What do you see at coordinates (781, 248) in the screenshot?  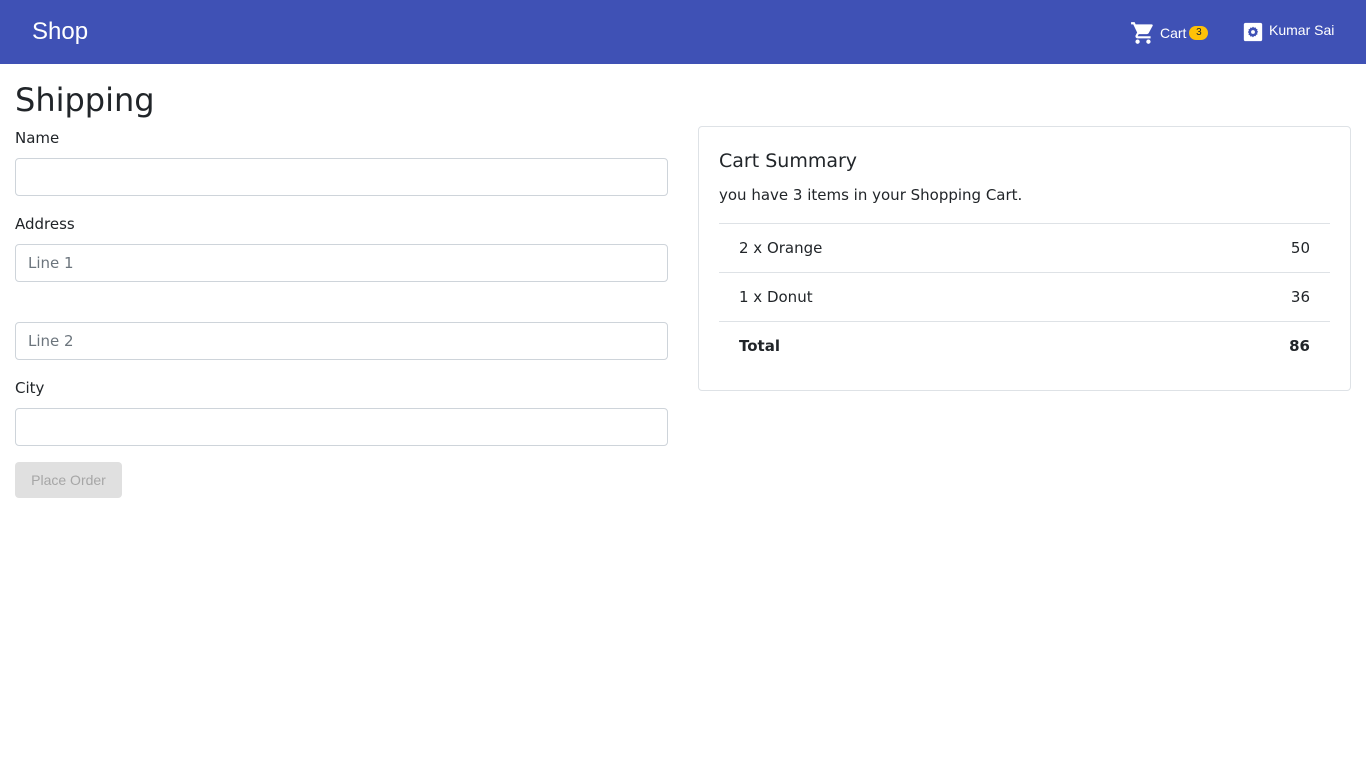 I see `cart-item-label: 2 x Orange` at bounding box center [781, 248].